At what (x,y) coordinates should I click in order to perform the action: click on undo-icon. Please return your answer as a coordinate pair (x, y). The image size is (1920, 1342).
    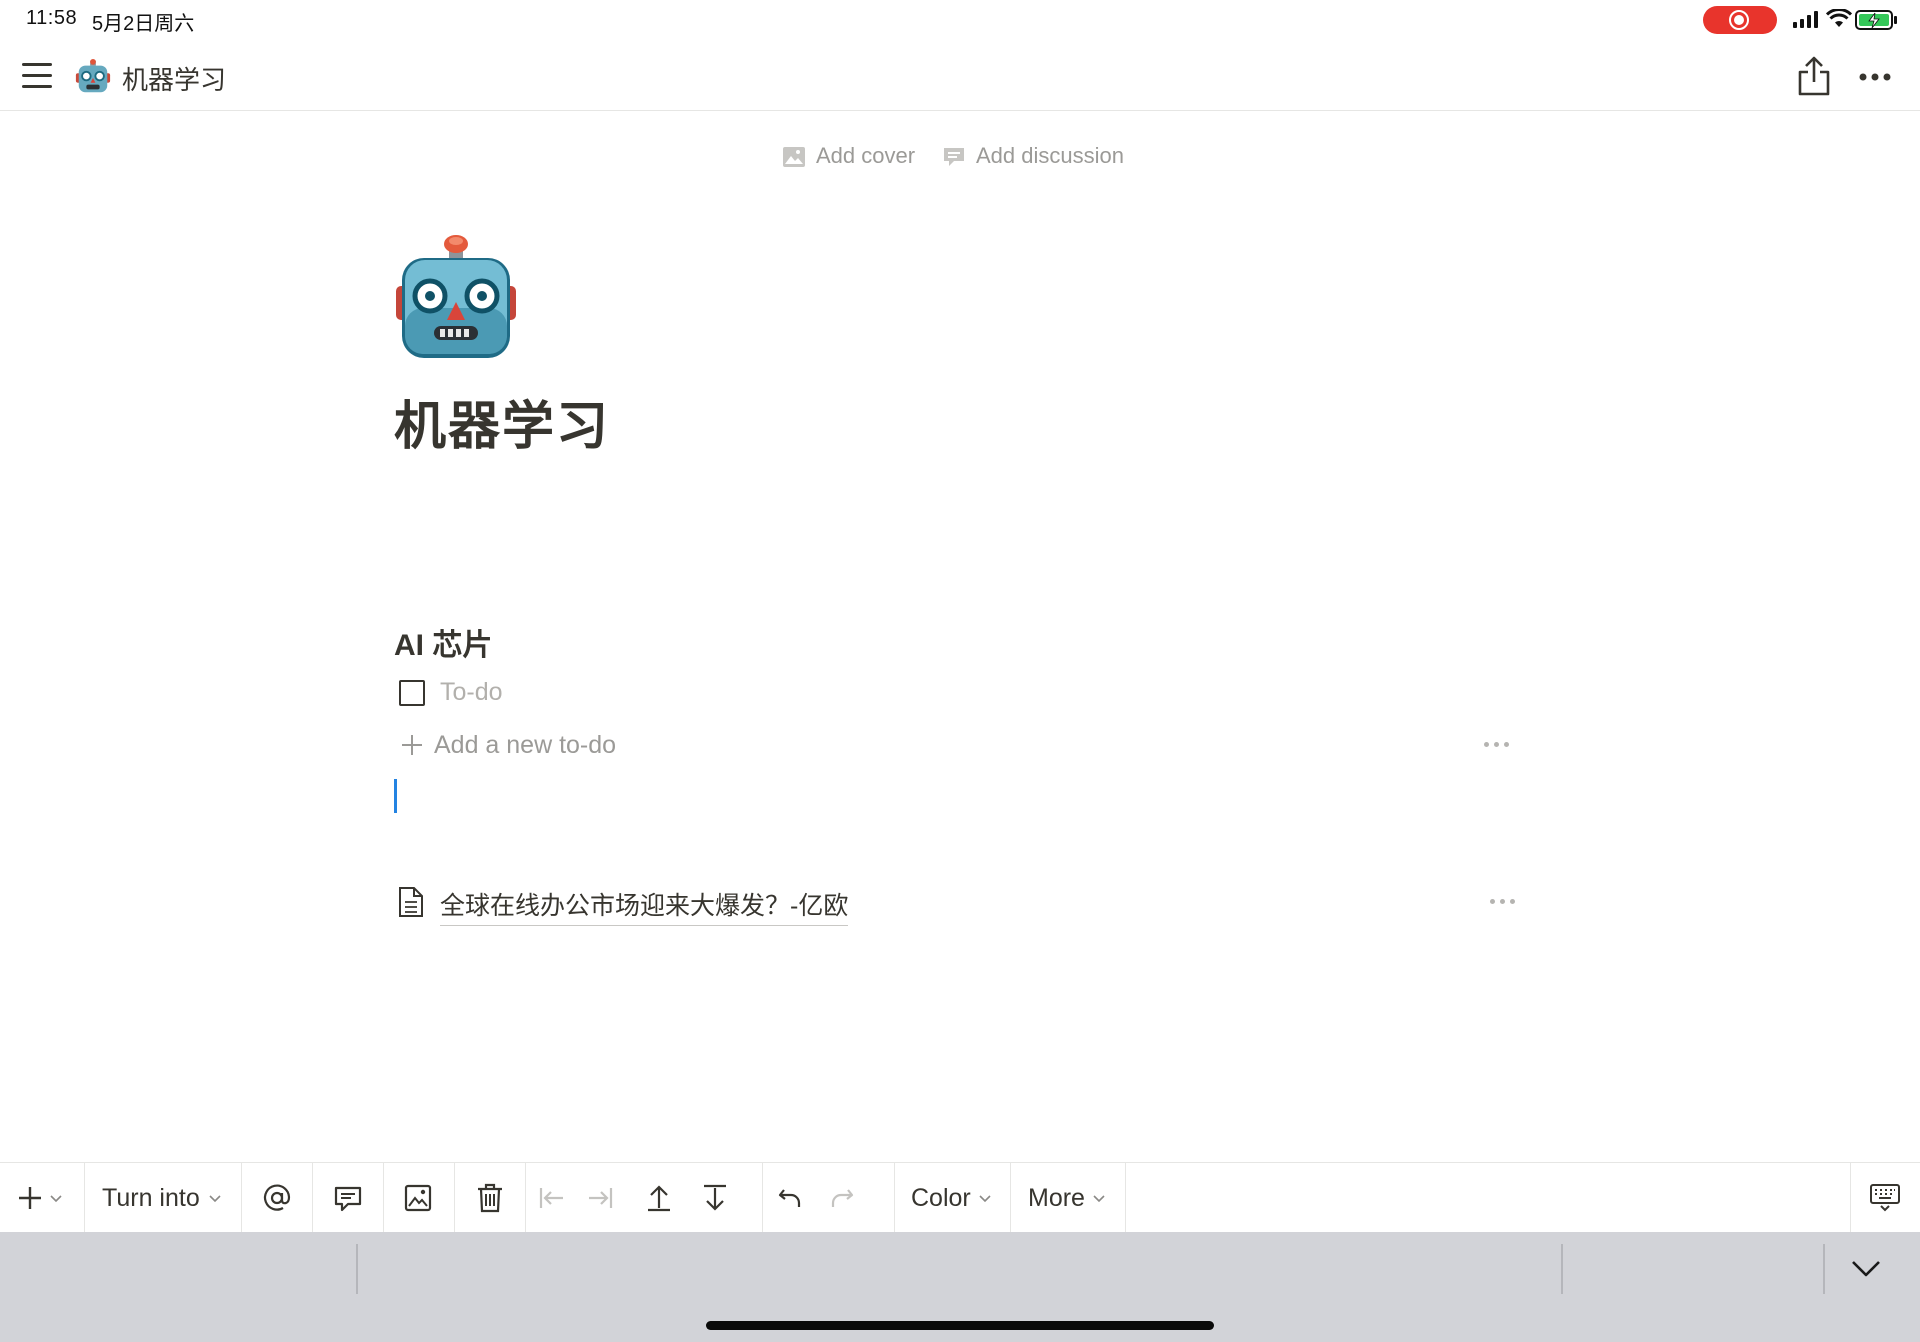
    Looking at the image, I should click on (789, 1198).